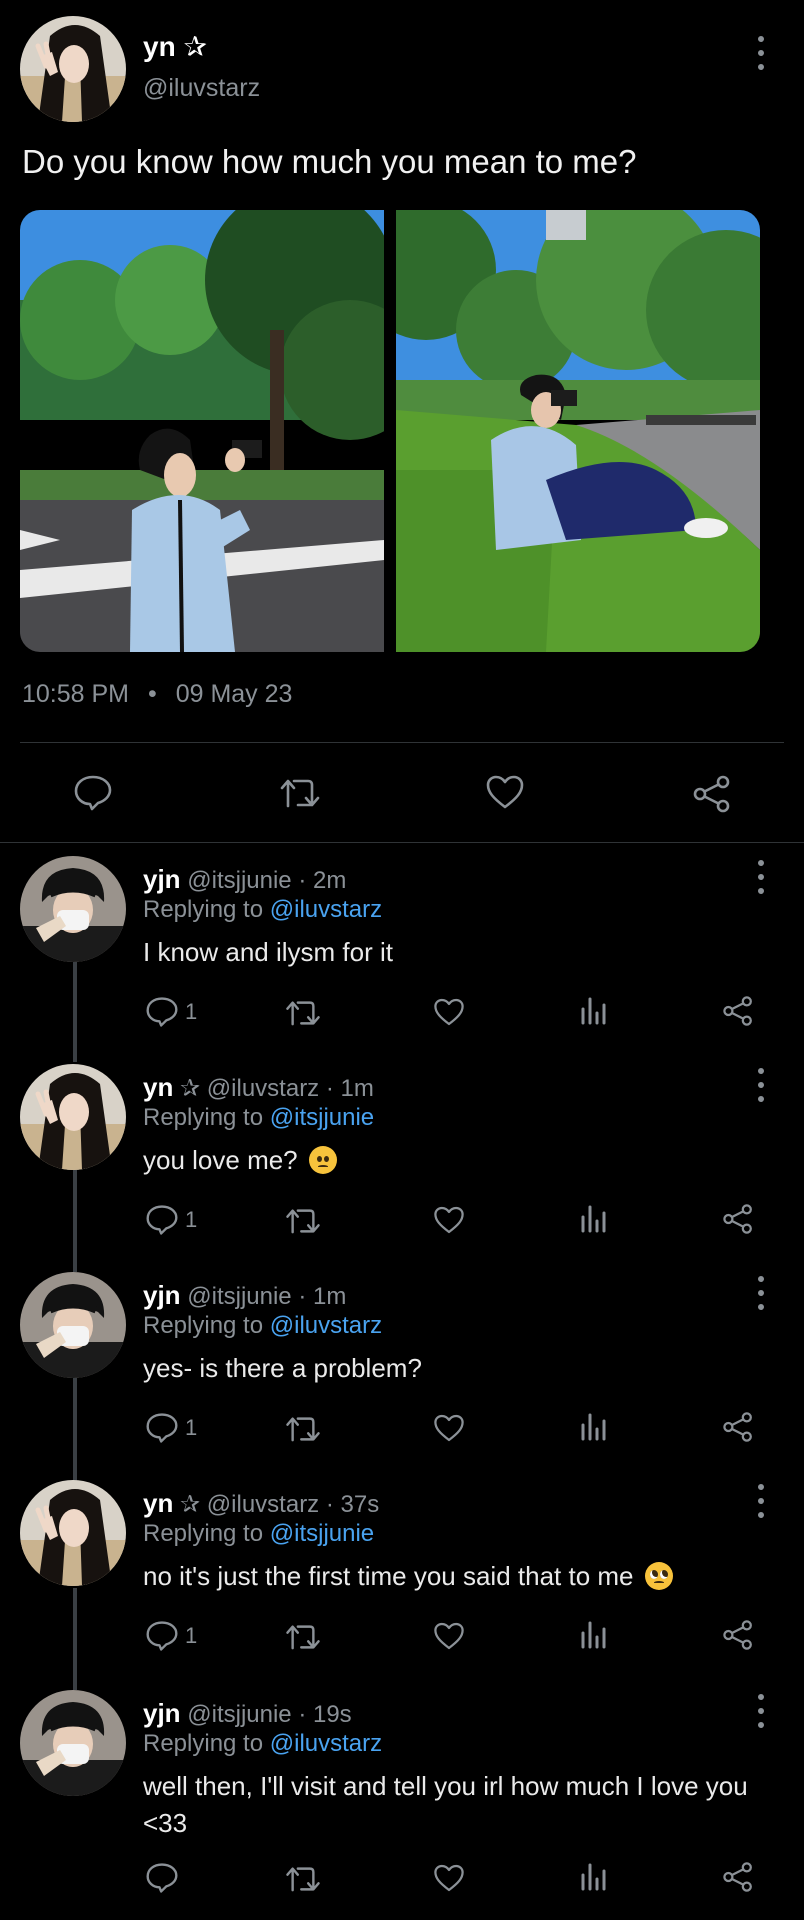 The image size is (804, 1920). Describe the element at coordinates (201, 88) in the screenshot. I see `author-handle: @iluvstarz` at that location.